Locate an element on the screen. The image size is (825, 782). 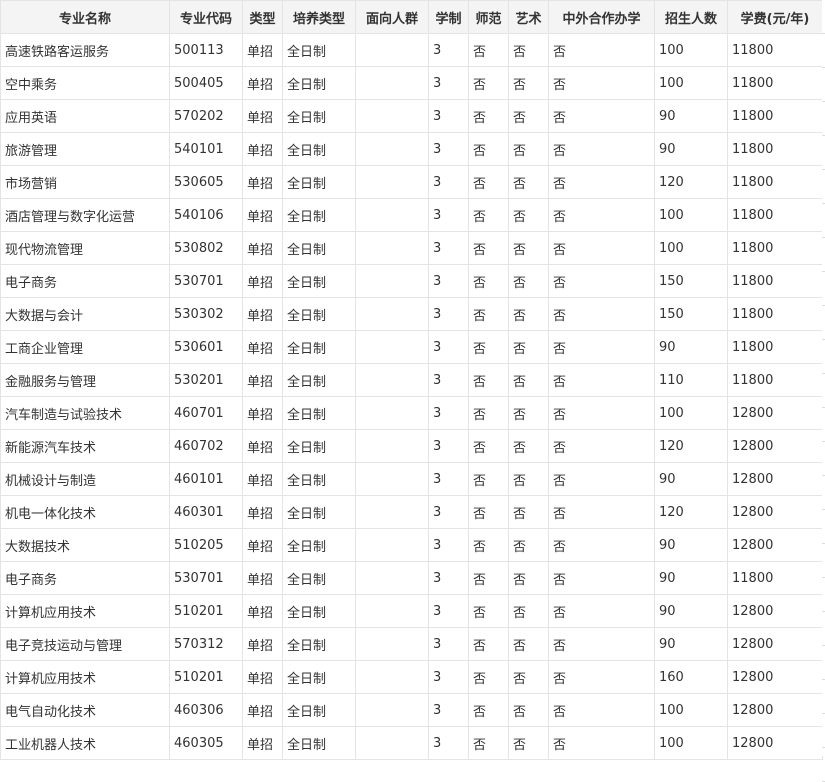
table-row: 旅游管理 540101 单招 全日制 3 否否否 90 11800 is located at coordinates (411, 149).